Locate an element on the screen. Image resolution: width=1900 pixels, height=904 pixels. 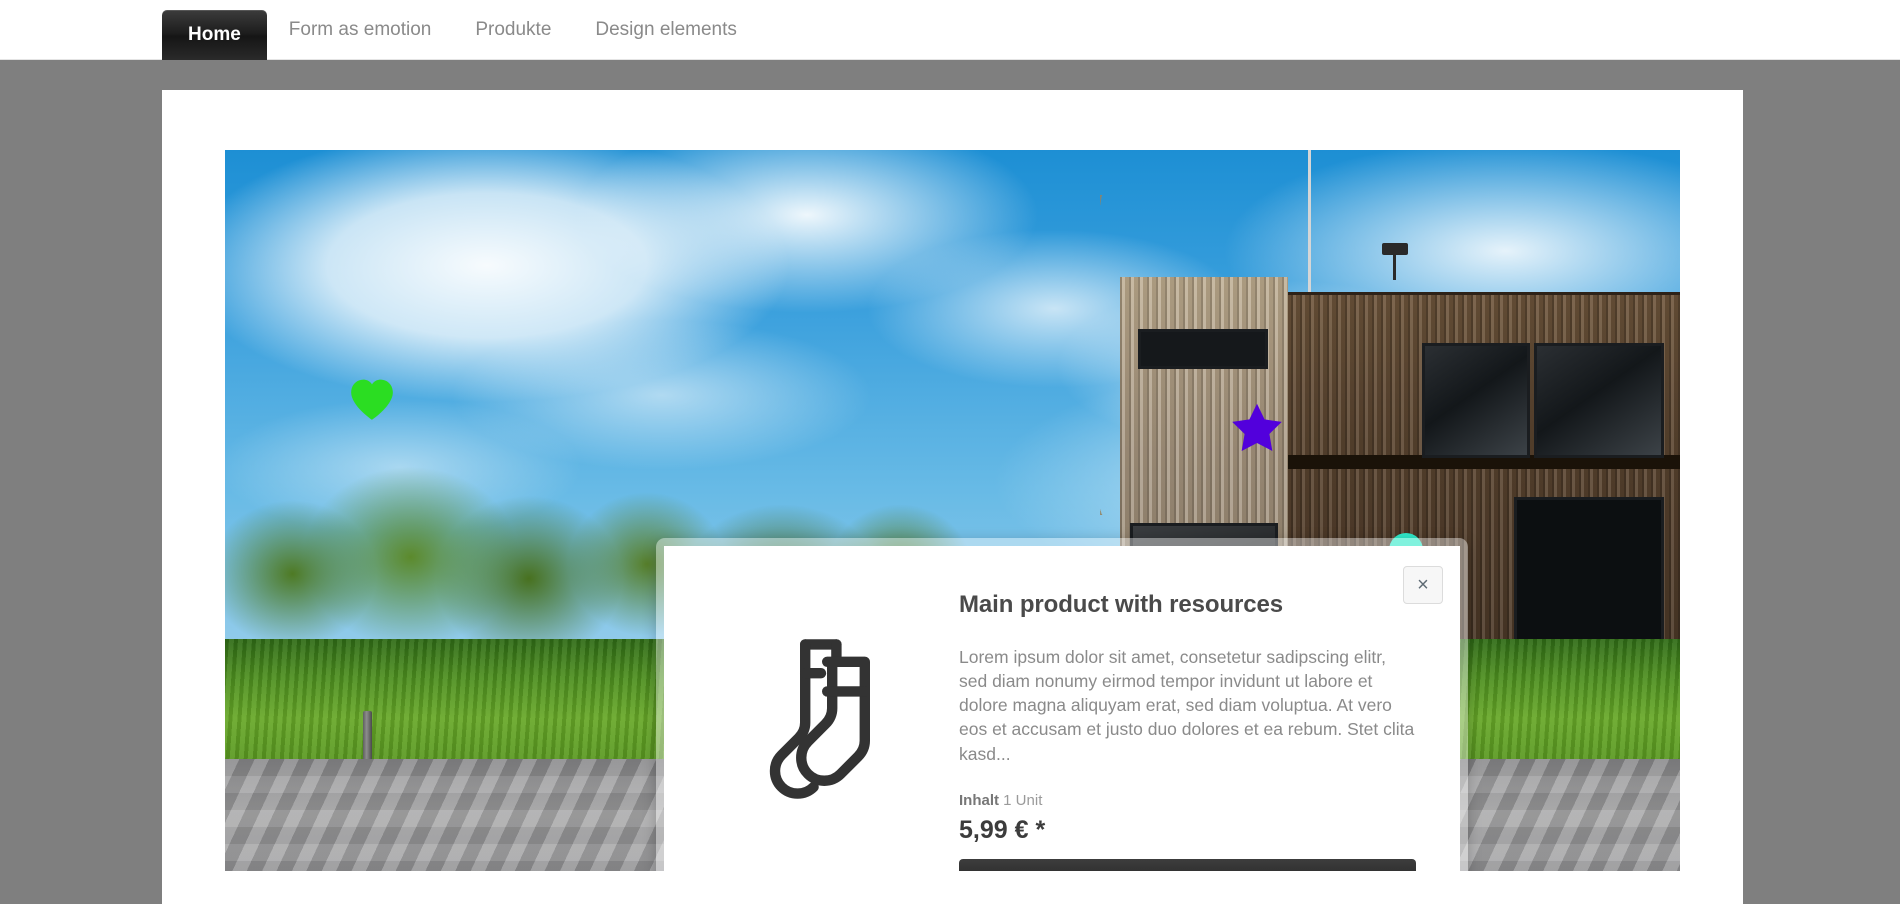
nav-item-form-as-emotion: Form as emotion is located at coordinates (360, 30).